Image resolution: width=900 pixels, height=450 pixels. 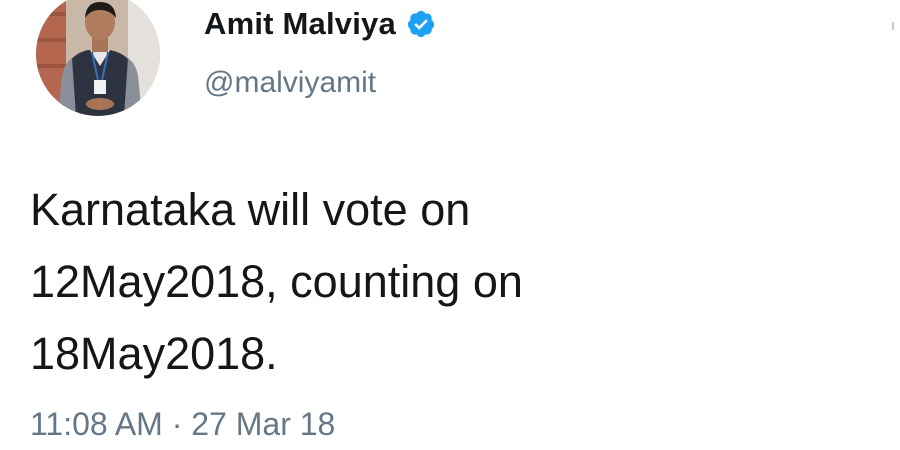 I want to click on tweet-timestamp: 11:08 AM · 27 Mar 18, so click(x=182, y=424).